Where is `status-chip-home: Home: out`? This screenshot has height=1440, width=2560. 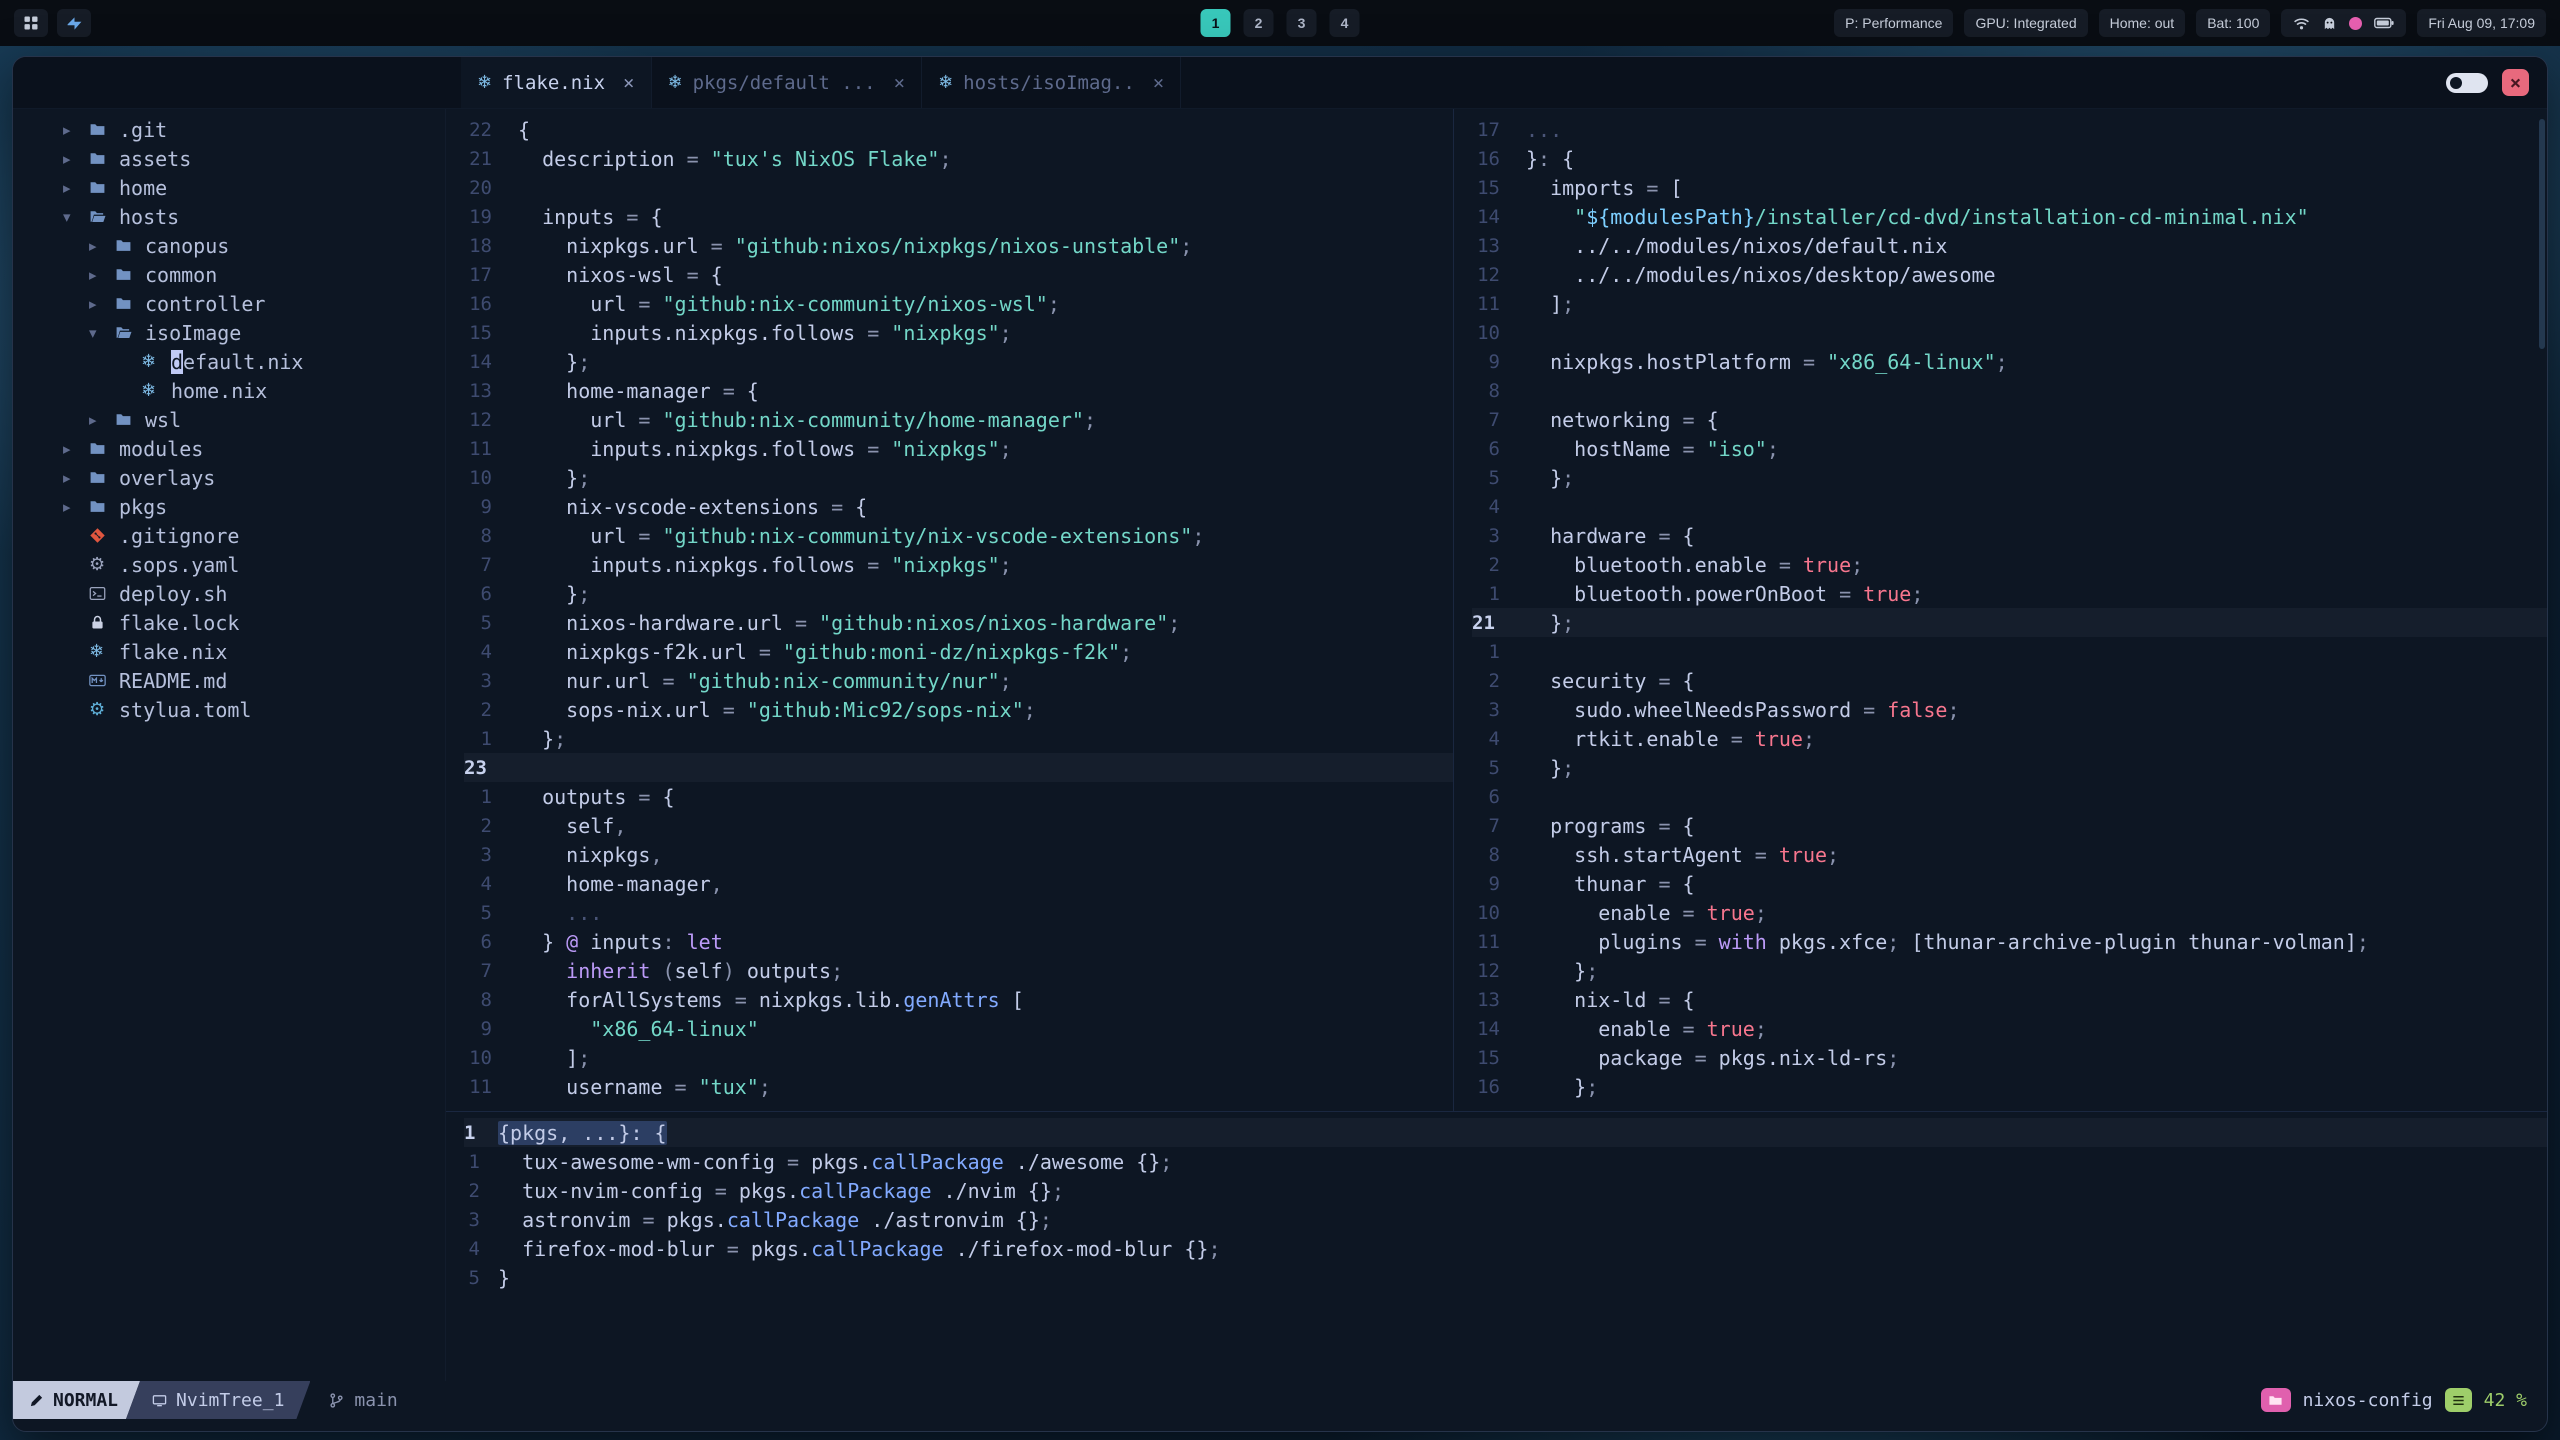
status-chip-home: Home: out is located at coordinates (2142, 23).